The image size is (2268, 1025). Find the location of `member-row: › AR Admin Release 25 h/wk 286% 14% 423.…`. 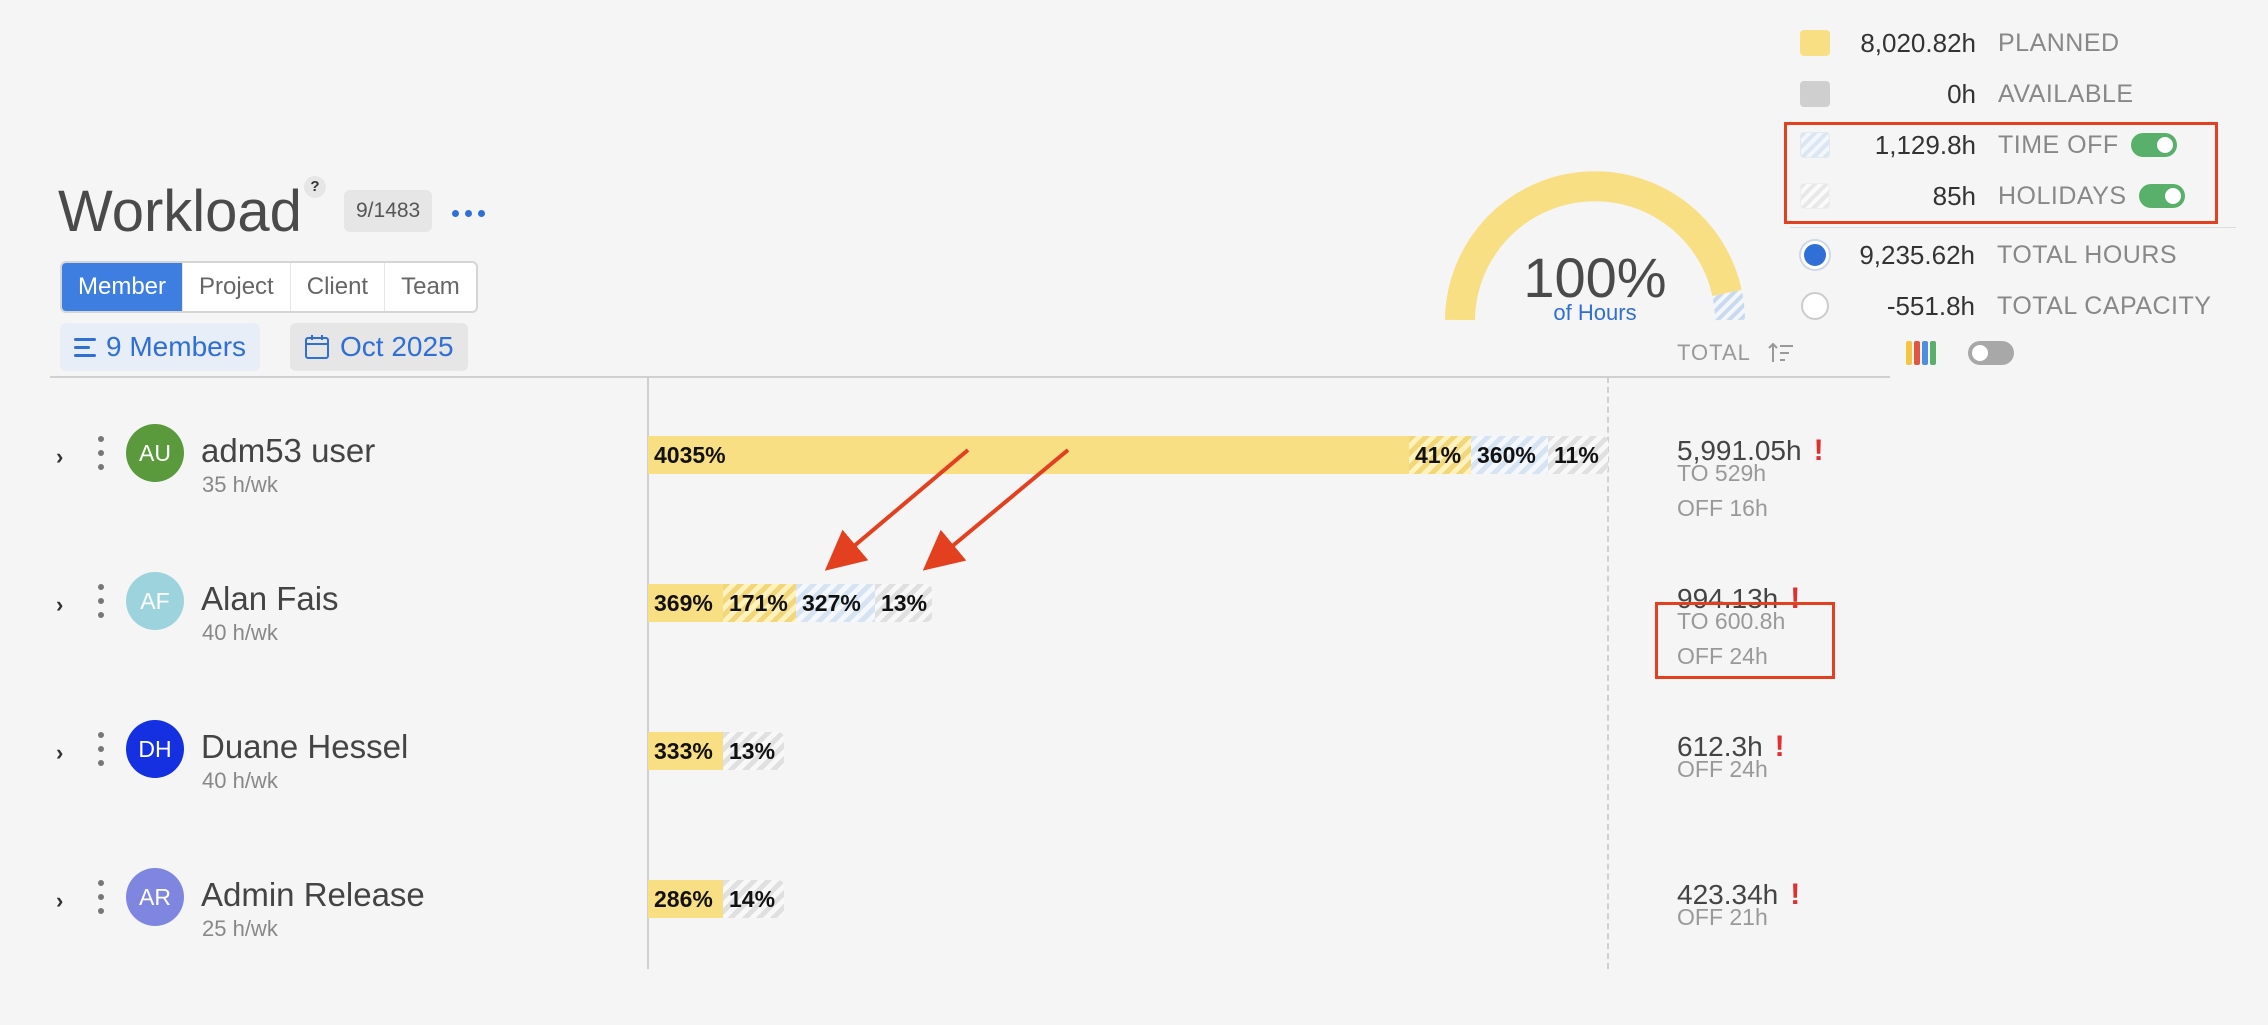

member-row: › AR Admin Release 25 h/wk 286% 14% 423.… is located at coordinates (1134, 926).